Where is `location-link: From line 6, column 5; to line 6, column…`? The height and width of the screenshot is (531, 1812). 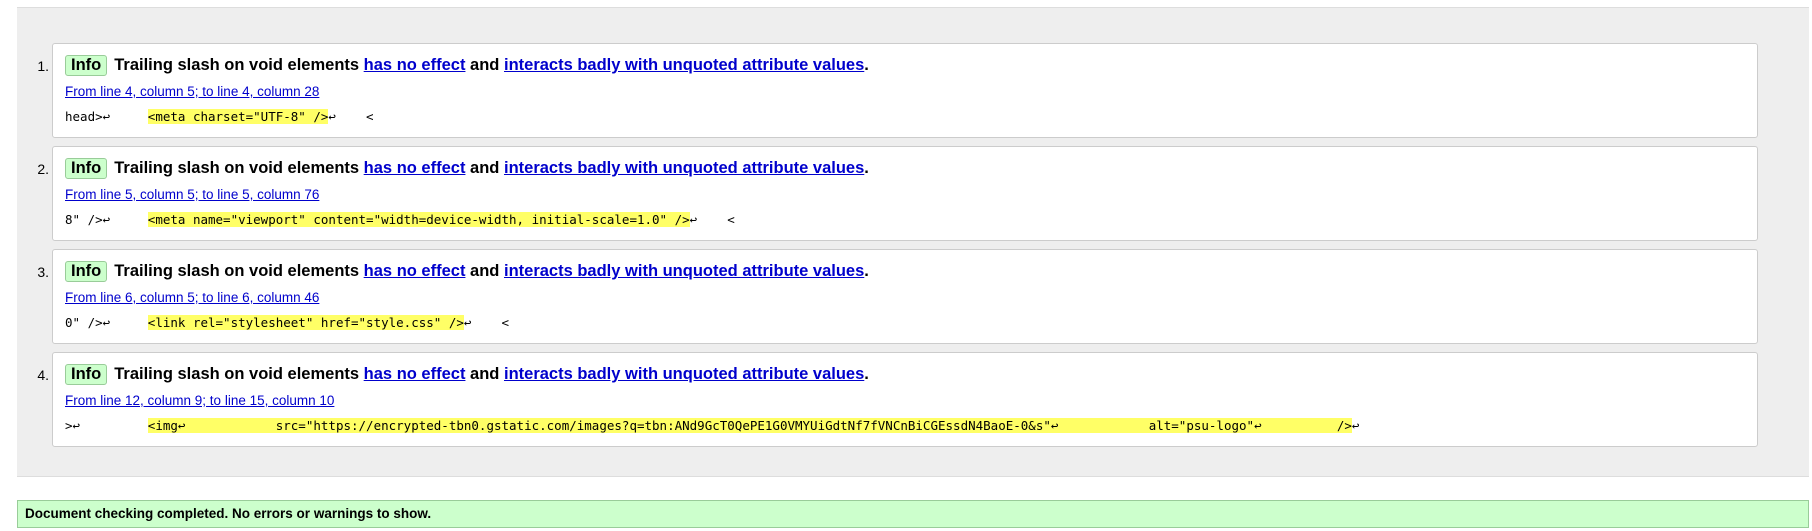 location-link: From line 6, column 5; to line 6, column… is located at coordinates (192, 297).